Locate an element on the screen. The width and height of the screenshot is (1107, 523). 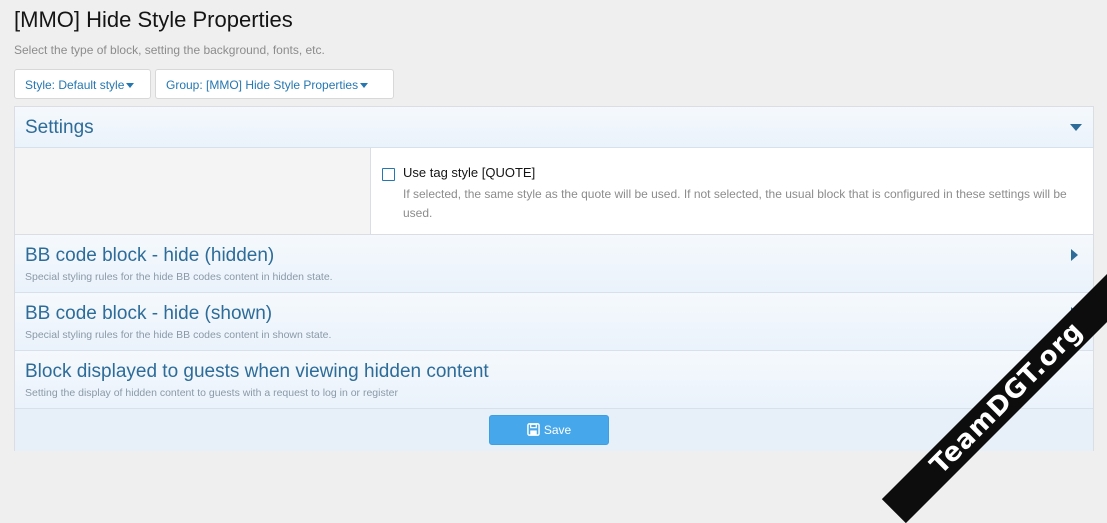
section-settings-header: Settings is located at coordinates (554, 127).